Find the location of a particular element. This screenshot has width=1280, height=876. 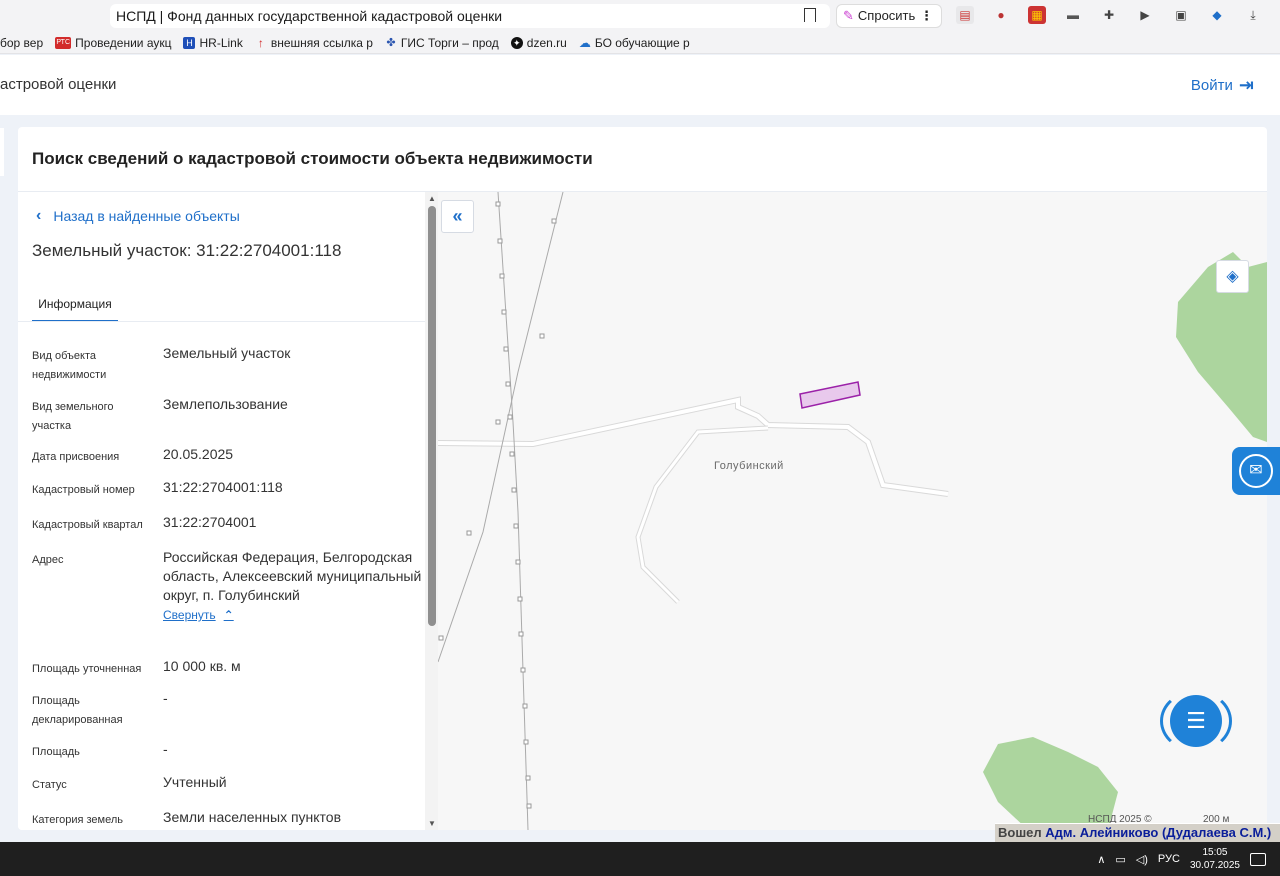

bookmark-item: РТС Проведении аукц is located at coordinates (113, 43).